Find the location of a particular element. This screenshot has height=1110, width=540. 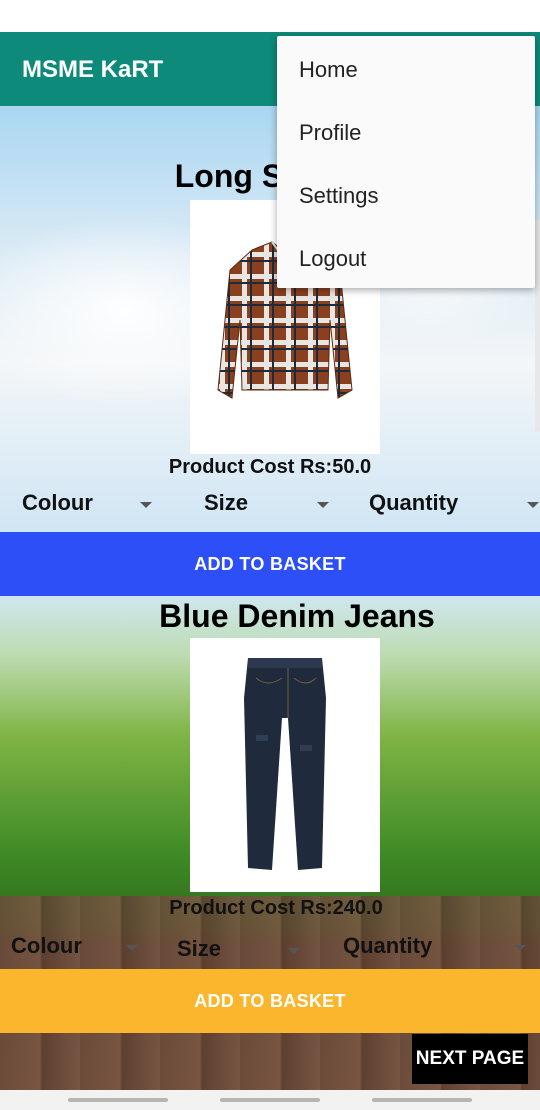

overflow-menu: Home Profile Settings Logout is located at coordinates (406, 162).